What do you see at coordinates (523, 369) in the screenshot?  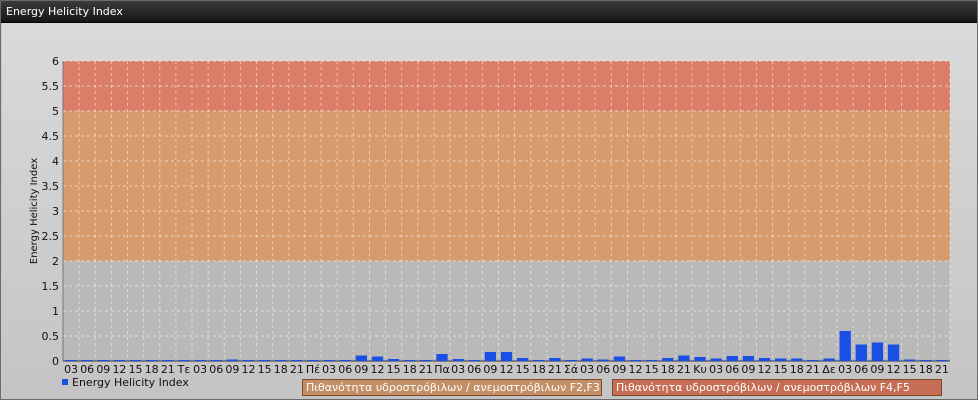 I see `x-tick-28: 15` at bounding box center [523, 369].